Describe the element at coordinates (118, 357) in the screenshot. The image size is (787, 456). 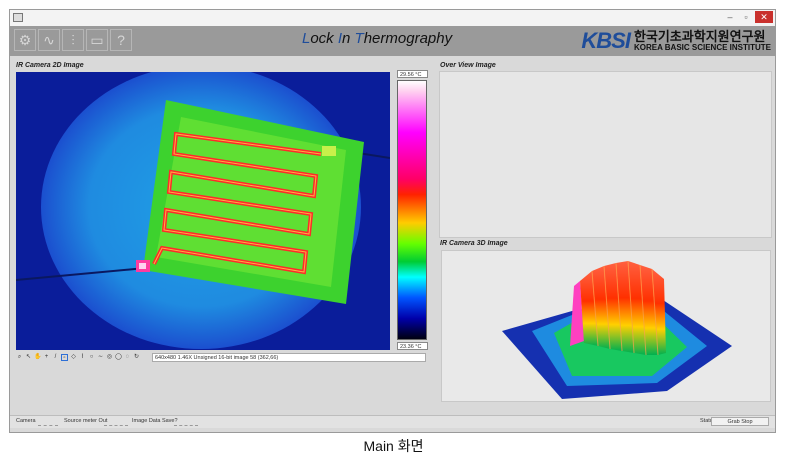
I see `circle-icon: ◯` at that location.